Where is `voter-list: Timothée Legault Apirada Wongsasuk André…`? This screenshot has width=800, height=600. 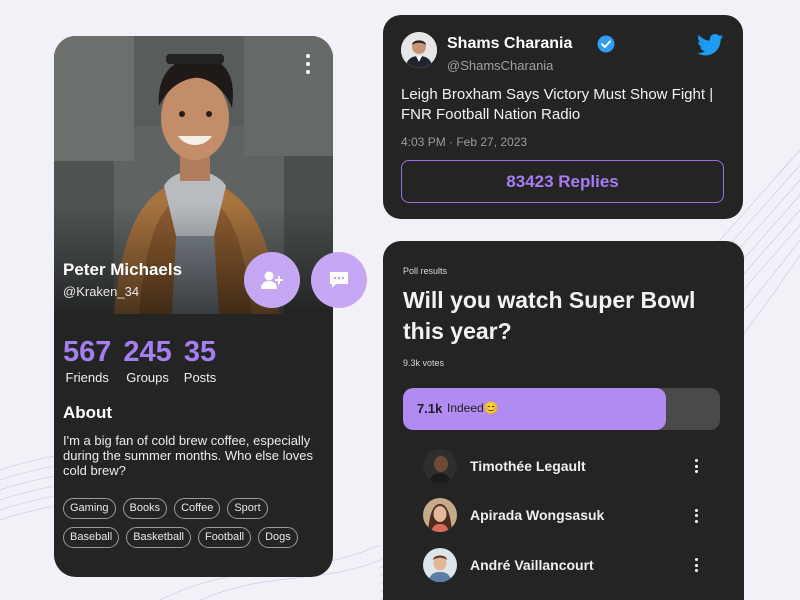
voter-list: Timothée Legault Apirada Wongsasuk André… is located at coordinates (568, 515).